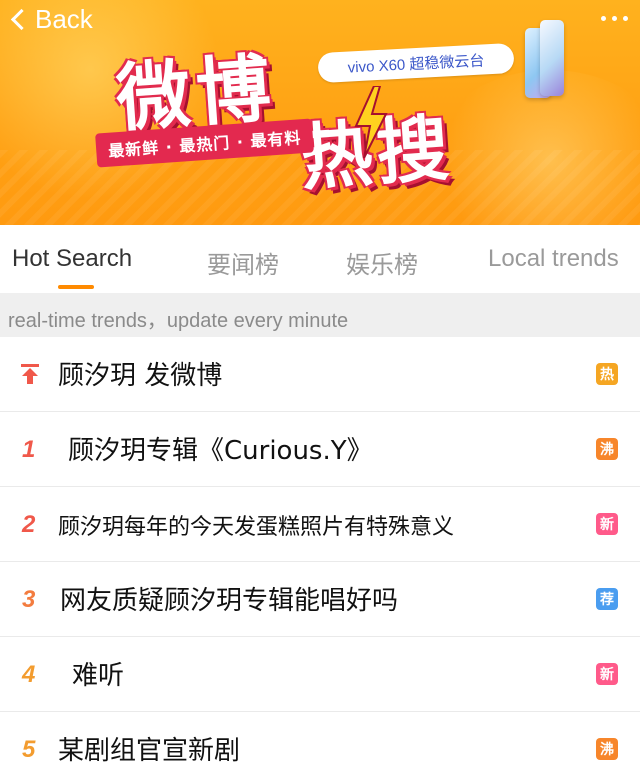  I want to click on back-button: Back, so click(49, 19).